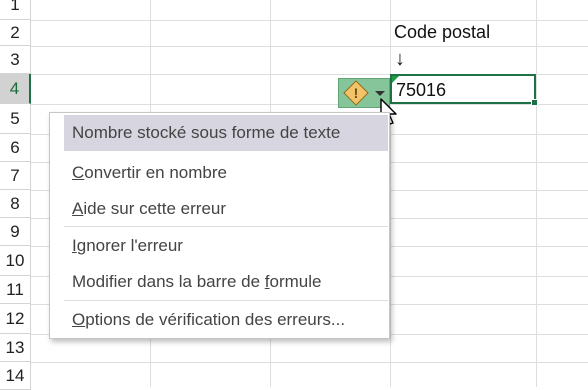 The image size is (588, 390). Describe the element at coordinates (15, 60) in the screenshot. I see `row-header-3: 3` at that location.